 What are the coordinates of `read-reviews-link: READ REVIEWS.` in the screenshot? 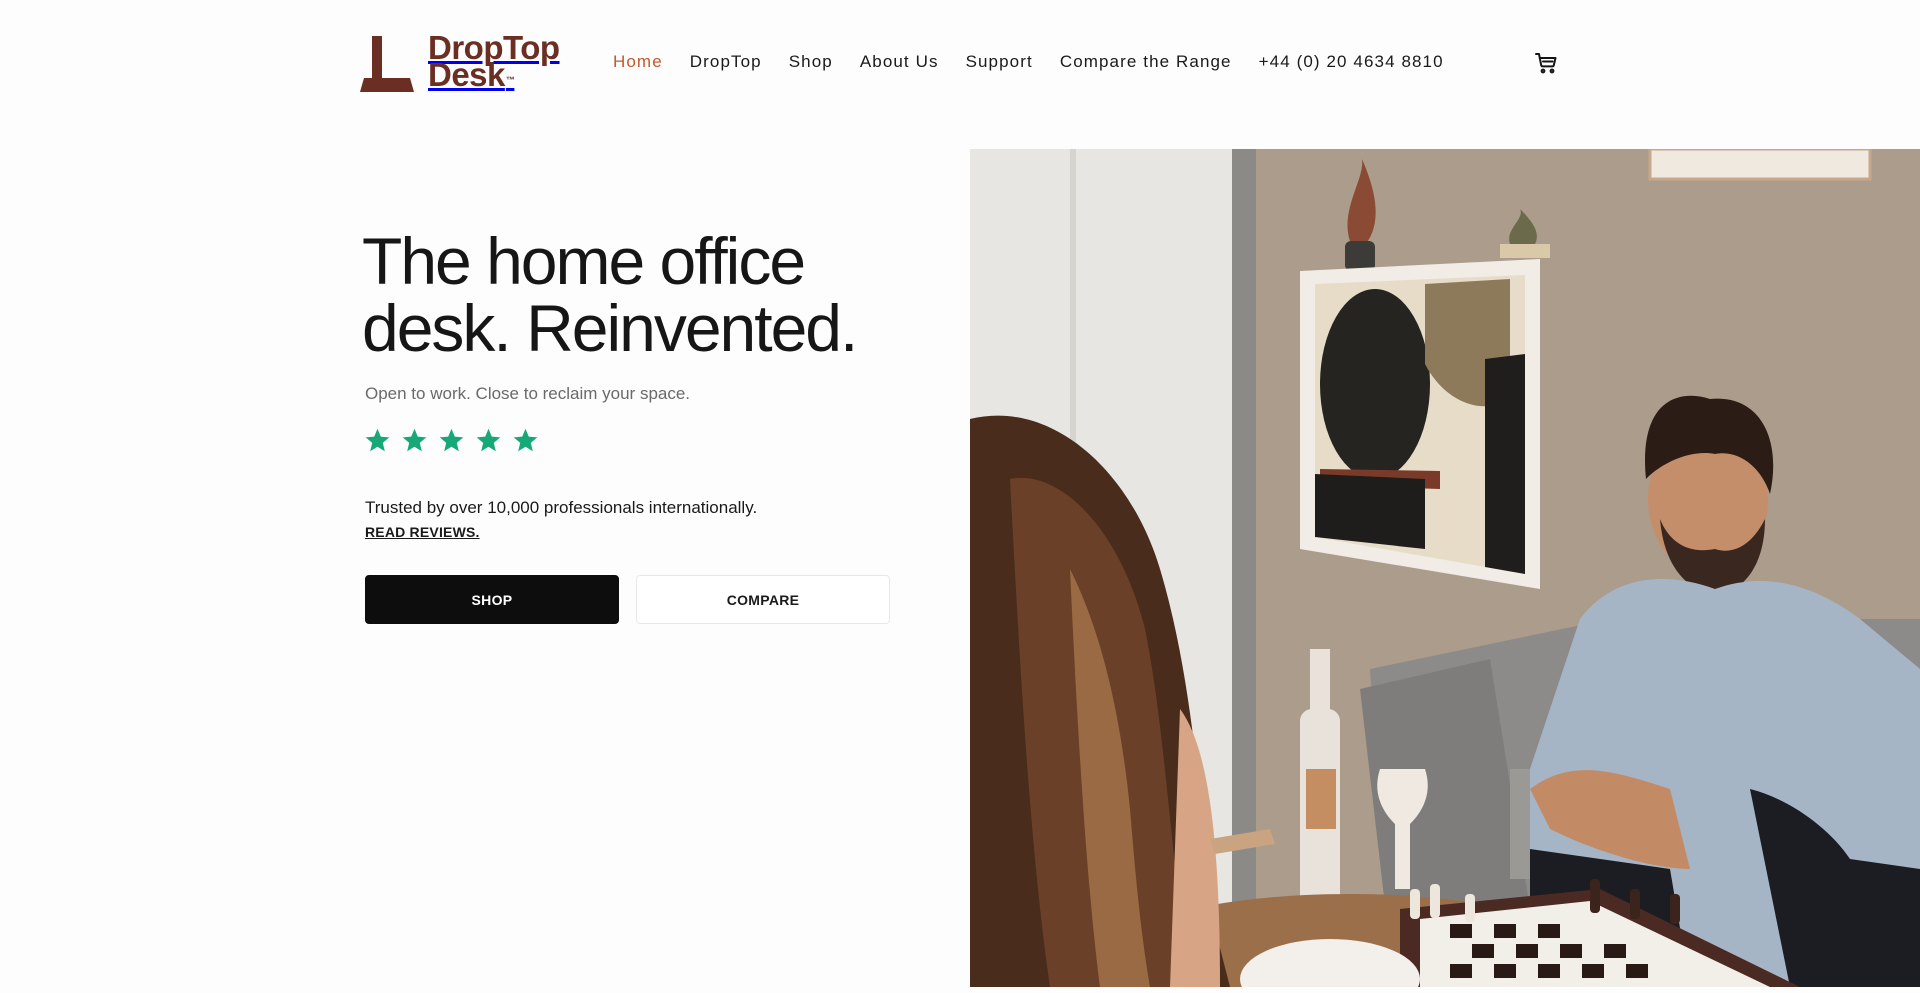 It's located at (422, 532).